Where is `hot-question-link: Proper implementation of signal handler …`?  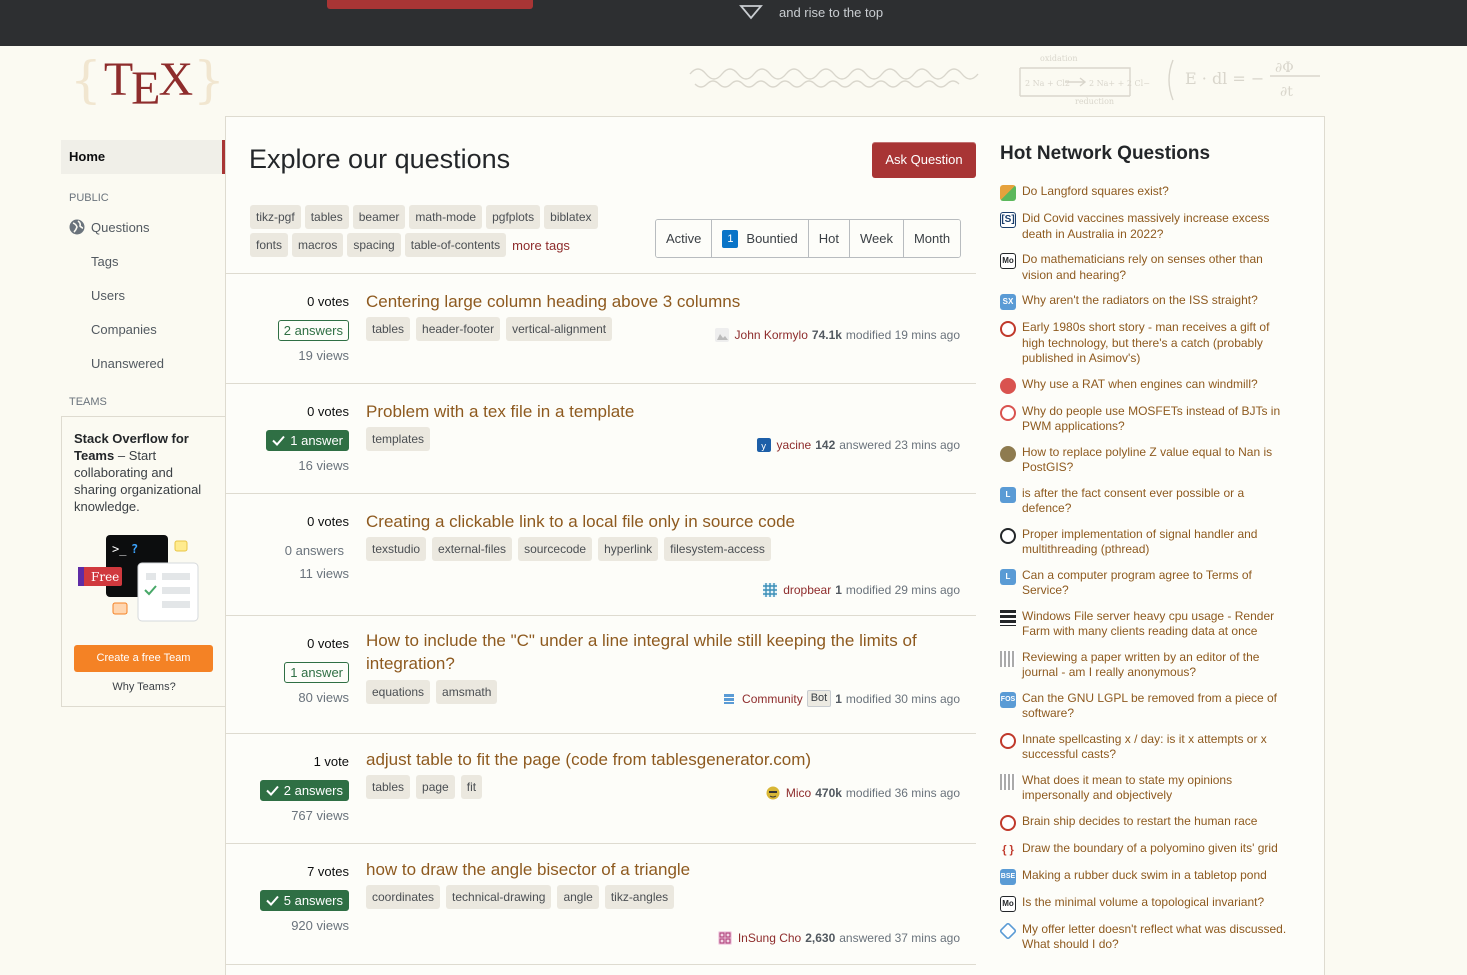 hot-question-link: Proper implementation of signal handler … is located at coordinates (1158, 542).